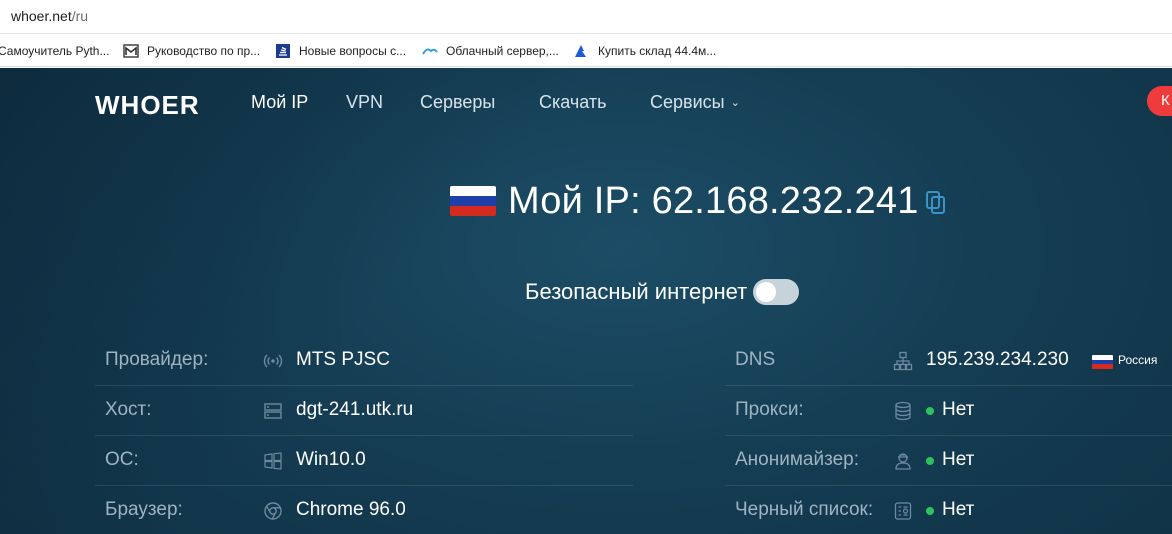 This screenshot has height=534, width=1172. What do you see at coordinates (131, 51) in the screenshot?
I see `gmail-style-icon` at bounding box center [131, 51].